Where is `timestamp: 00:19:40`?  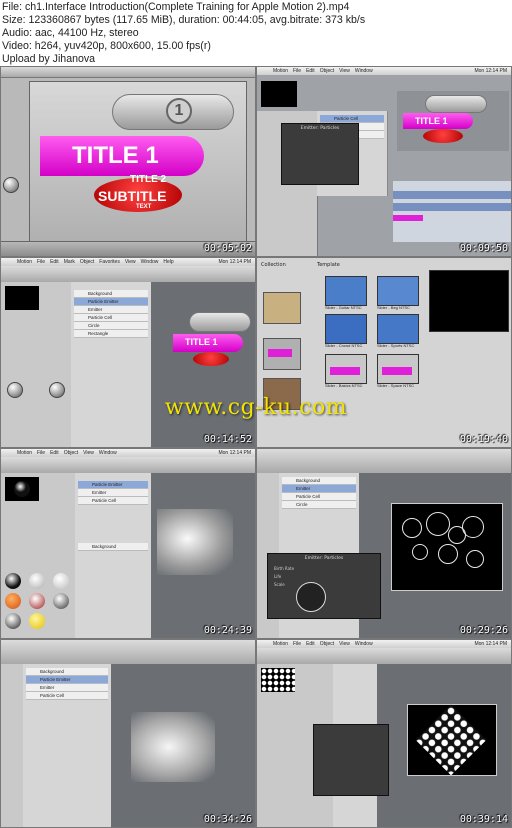 timestamp: 00:19:40 is located at coordinates (483, 439).